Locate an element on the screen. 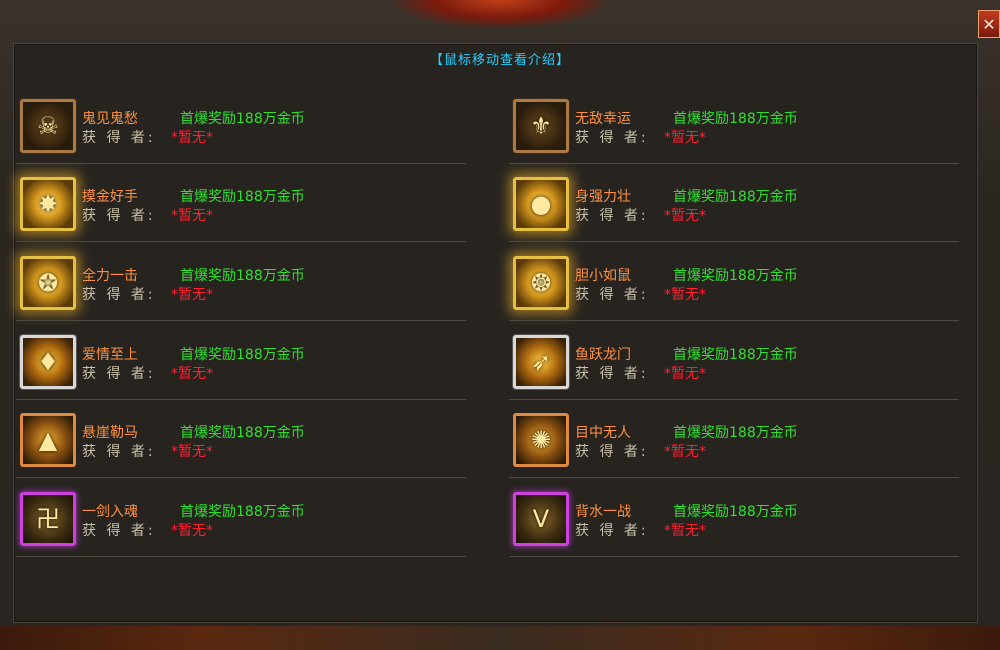  achievement-name: 无敌幸运 is located at coordinates (603, 118).